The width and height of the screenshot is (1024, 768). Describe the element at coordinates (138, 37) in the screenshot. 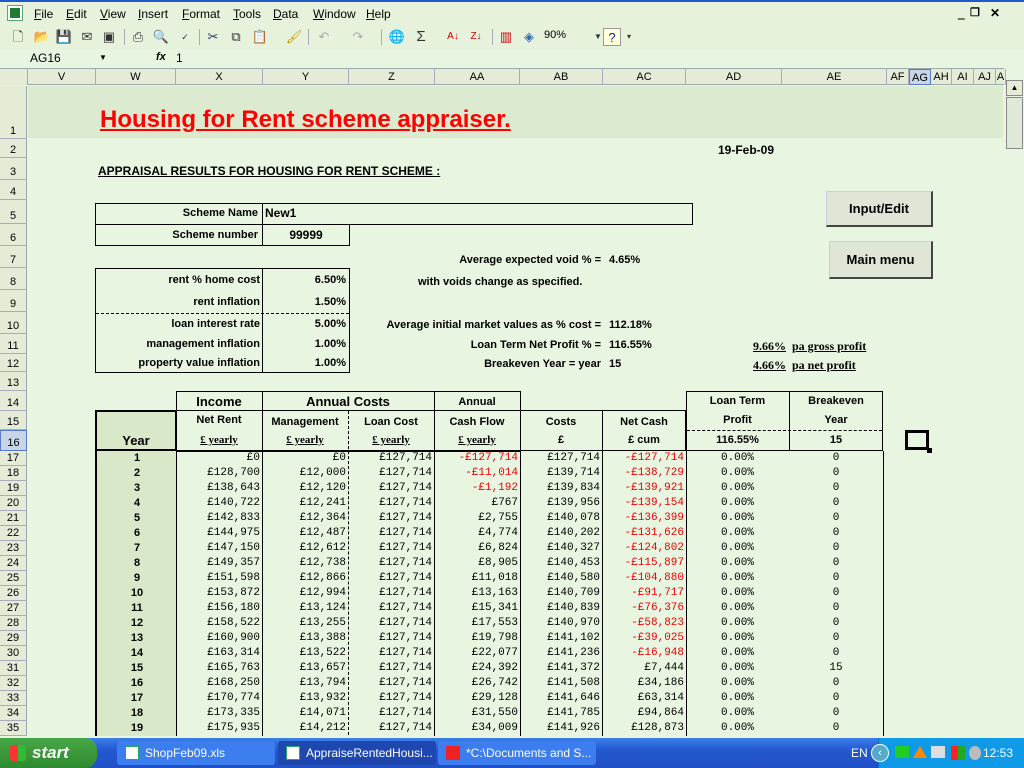

I see `print-icon: ⎙` at that location.